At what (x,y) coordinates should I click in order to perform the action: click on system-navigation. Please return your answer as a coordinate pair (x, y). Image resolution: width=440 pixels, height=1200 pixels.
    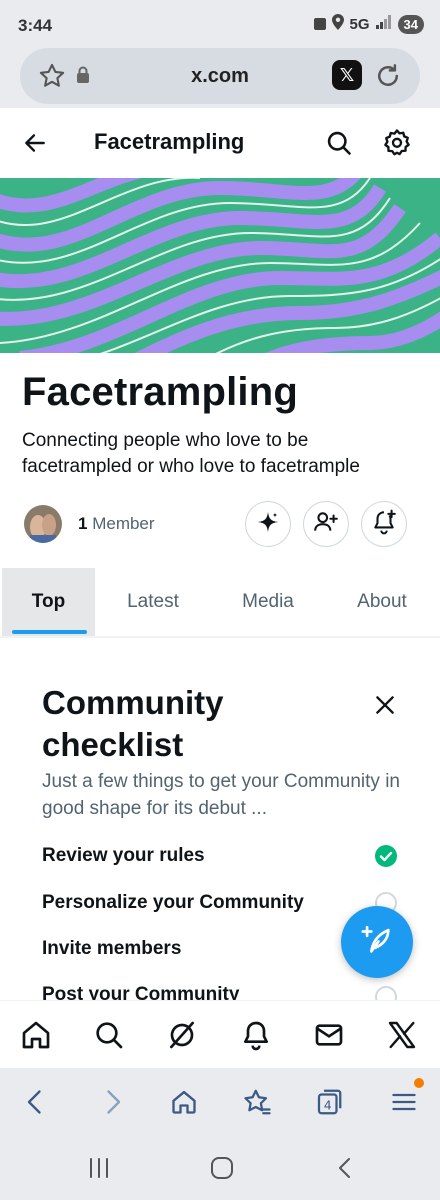
    Looking at the image, I should click on (220, 1168).